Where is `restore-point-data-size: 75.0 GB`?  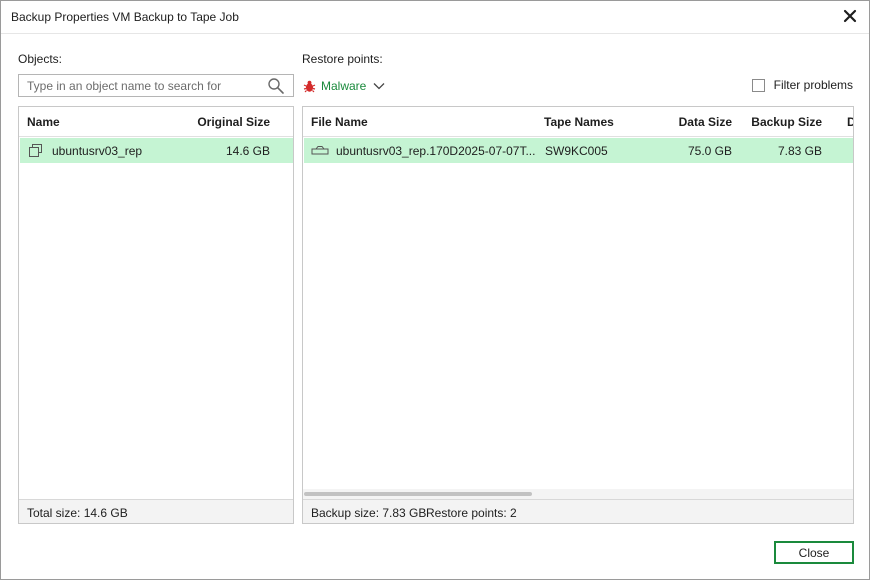 restore-point-data-size: 75.0 GB is located at coordinates (709, 151).